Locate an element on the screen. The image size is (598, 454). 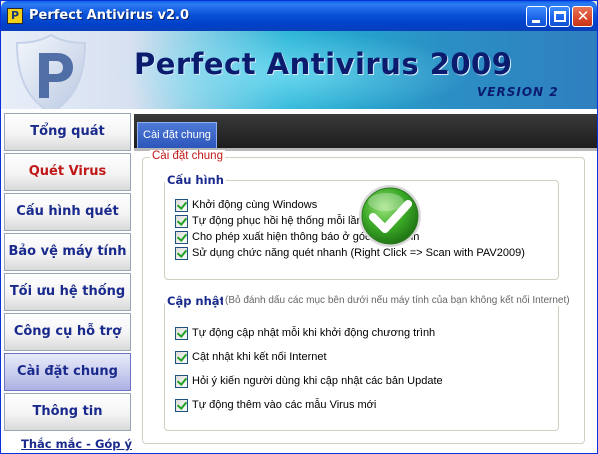
tab-cai-dat-chung: Cài đặt chung is located at coordinates (177, 135).